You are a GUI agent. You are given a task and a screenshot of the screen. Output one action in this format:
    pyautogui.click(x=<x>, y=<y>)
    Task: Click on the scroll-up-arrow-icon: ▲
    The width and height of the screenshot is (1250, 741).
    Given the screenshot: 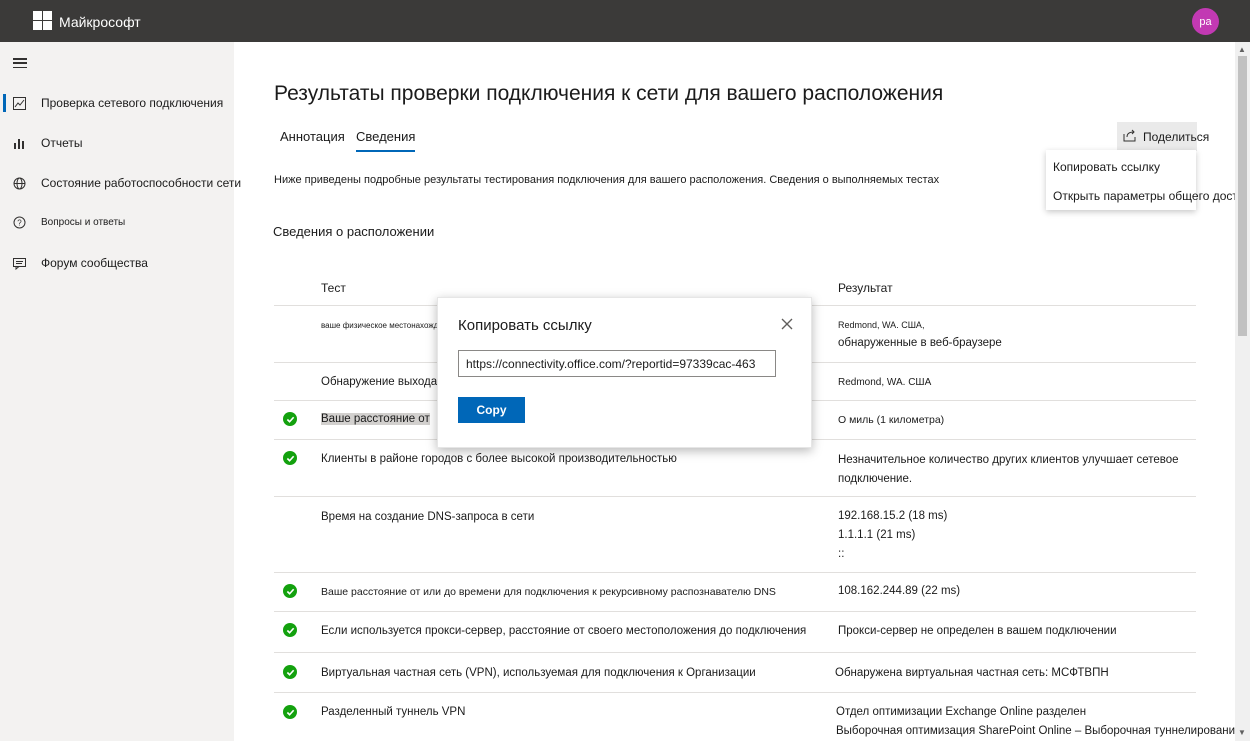 What is the action you would take?
    pyautogui.click(x=1242, y=49)
    